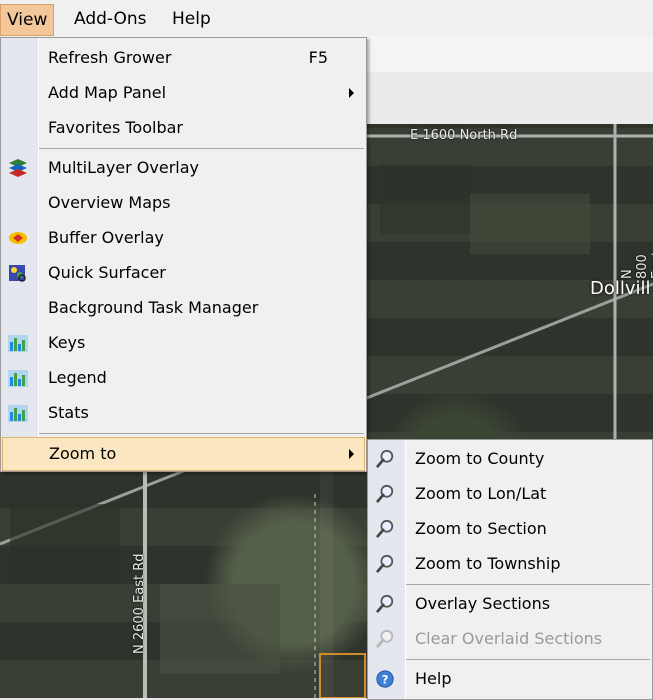  I want to click on menu-item-refresh-grower: Refresh Grower F5, so click(183, 58).